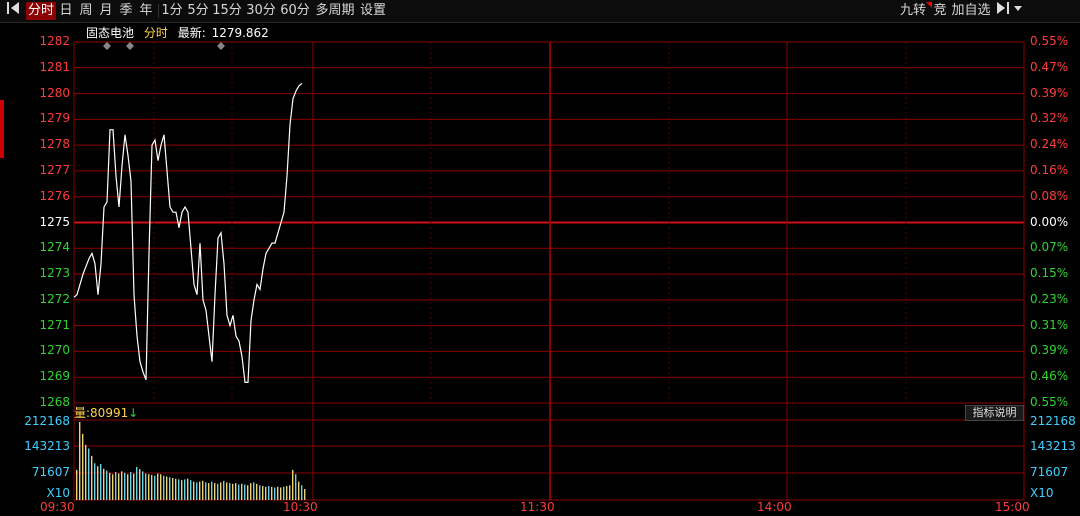 This screenshot has width=1080, height=516. Describe the element at coordinates (537, 507) in the screenshot. I see `time-tick-label: 11:30` at that location.